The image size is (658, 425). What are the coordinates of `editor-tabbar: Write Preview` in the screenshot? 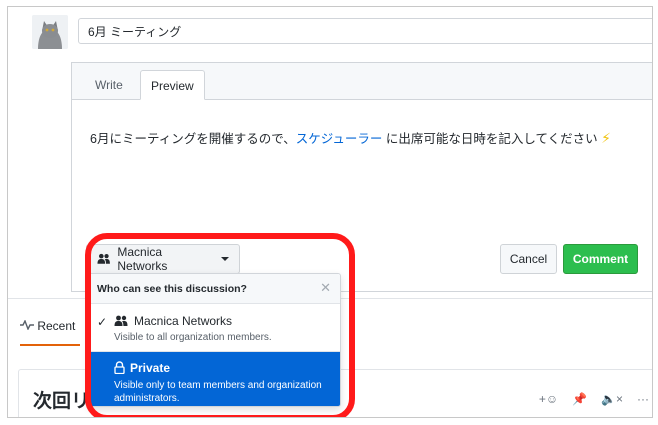 It's located at (362, 81).